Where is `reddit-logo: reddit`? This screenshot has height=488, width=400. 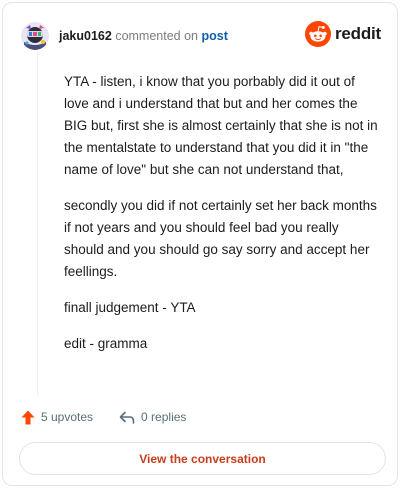 reddit-logo: reddit is located at coordinates (342, 34).